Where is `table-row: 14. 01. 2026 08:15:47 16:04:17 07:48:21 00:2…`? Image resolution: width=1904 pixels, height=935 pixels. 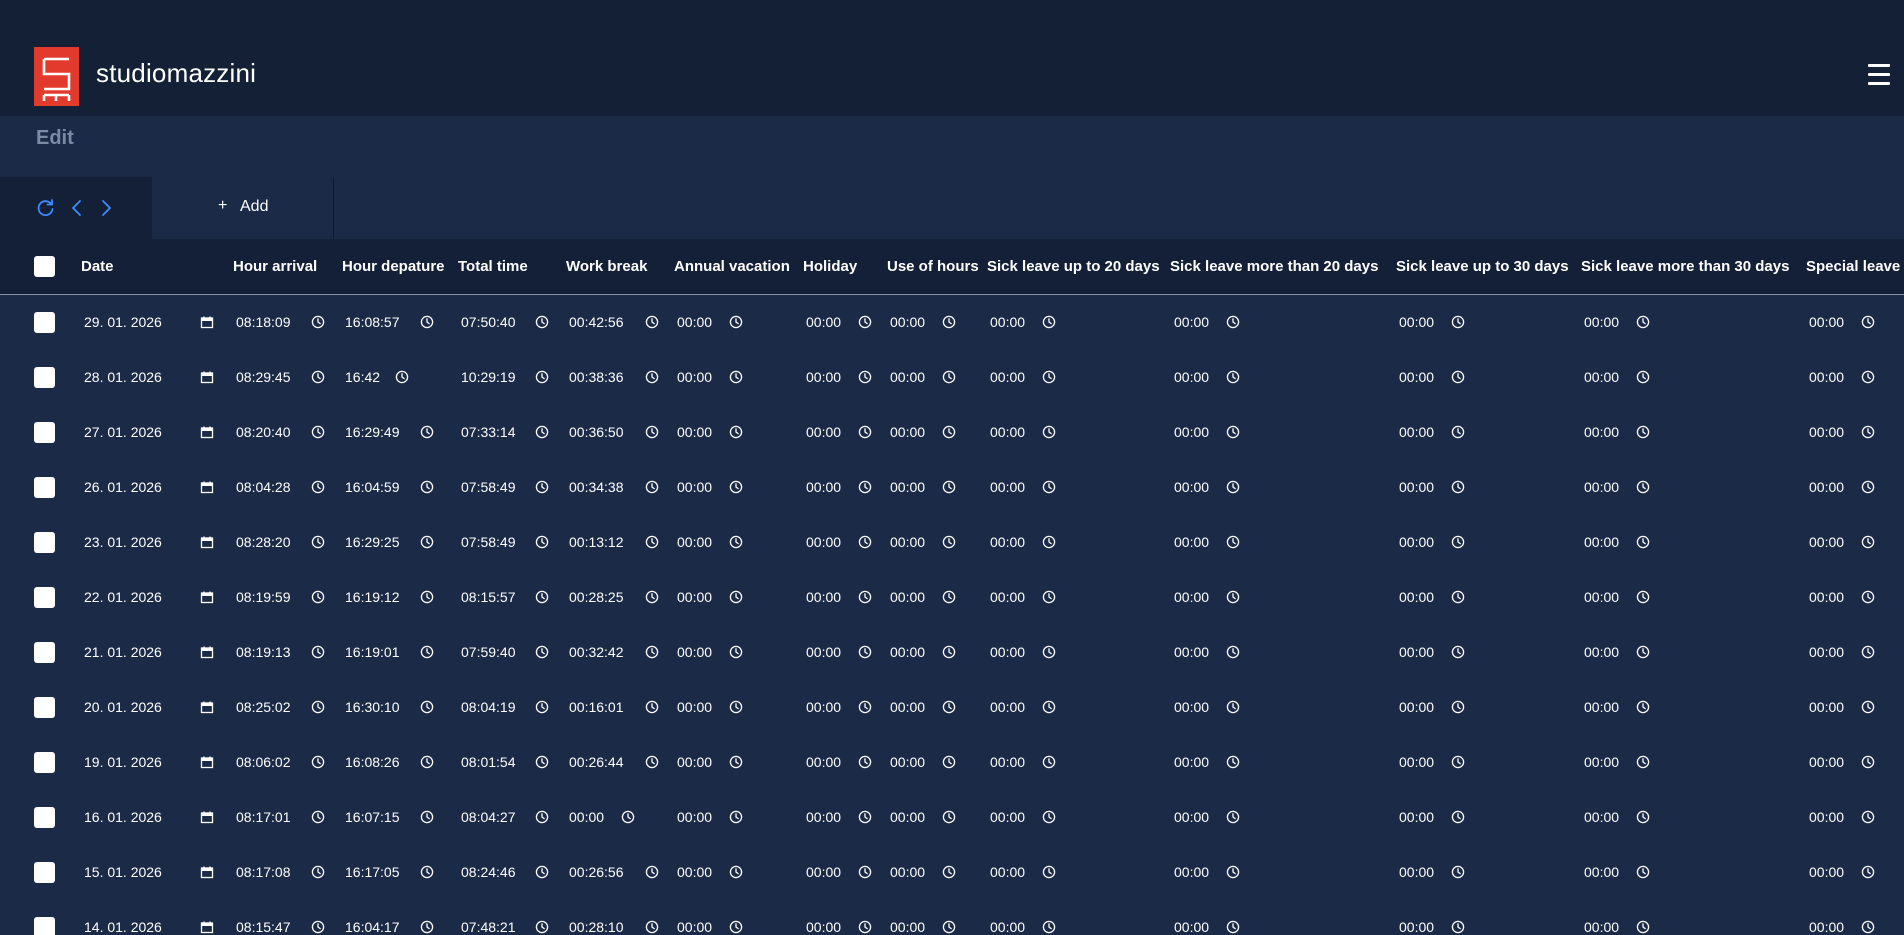
table-row: 14. 01. 2026 08:15:47 16:04:17 07:48:21 00:2… is located at coordinates (952, 917).